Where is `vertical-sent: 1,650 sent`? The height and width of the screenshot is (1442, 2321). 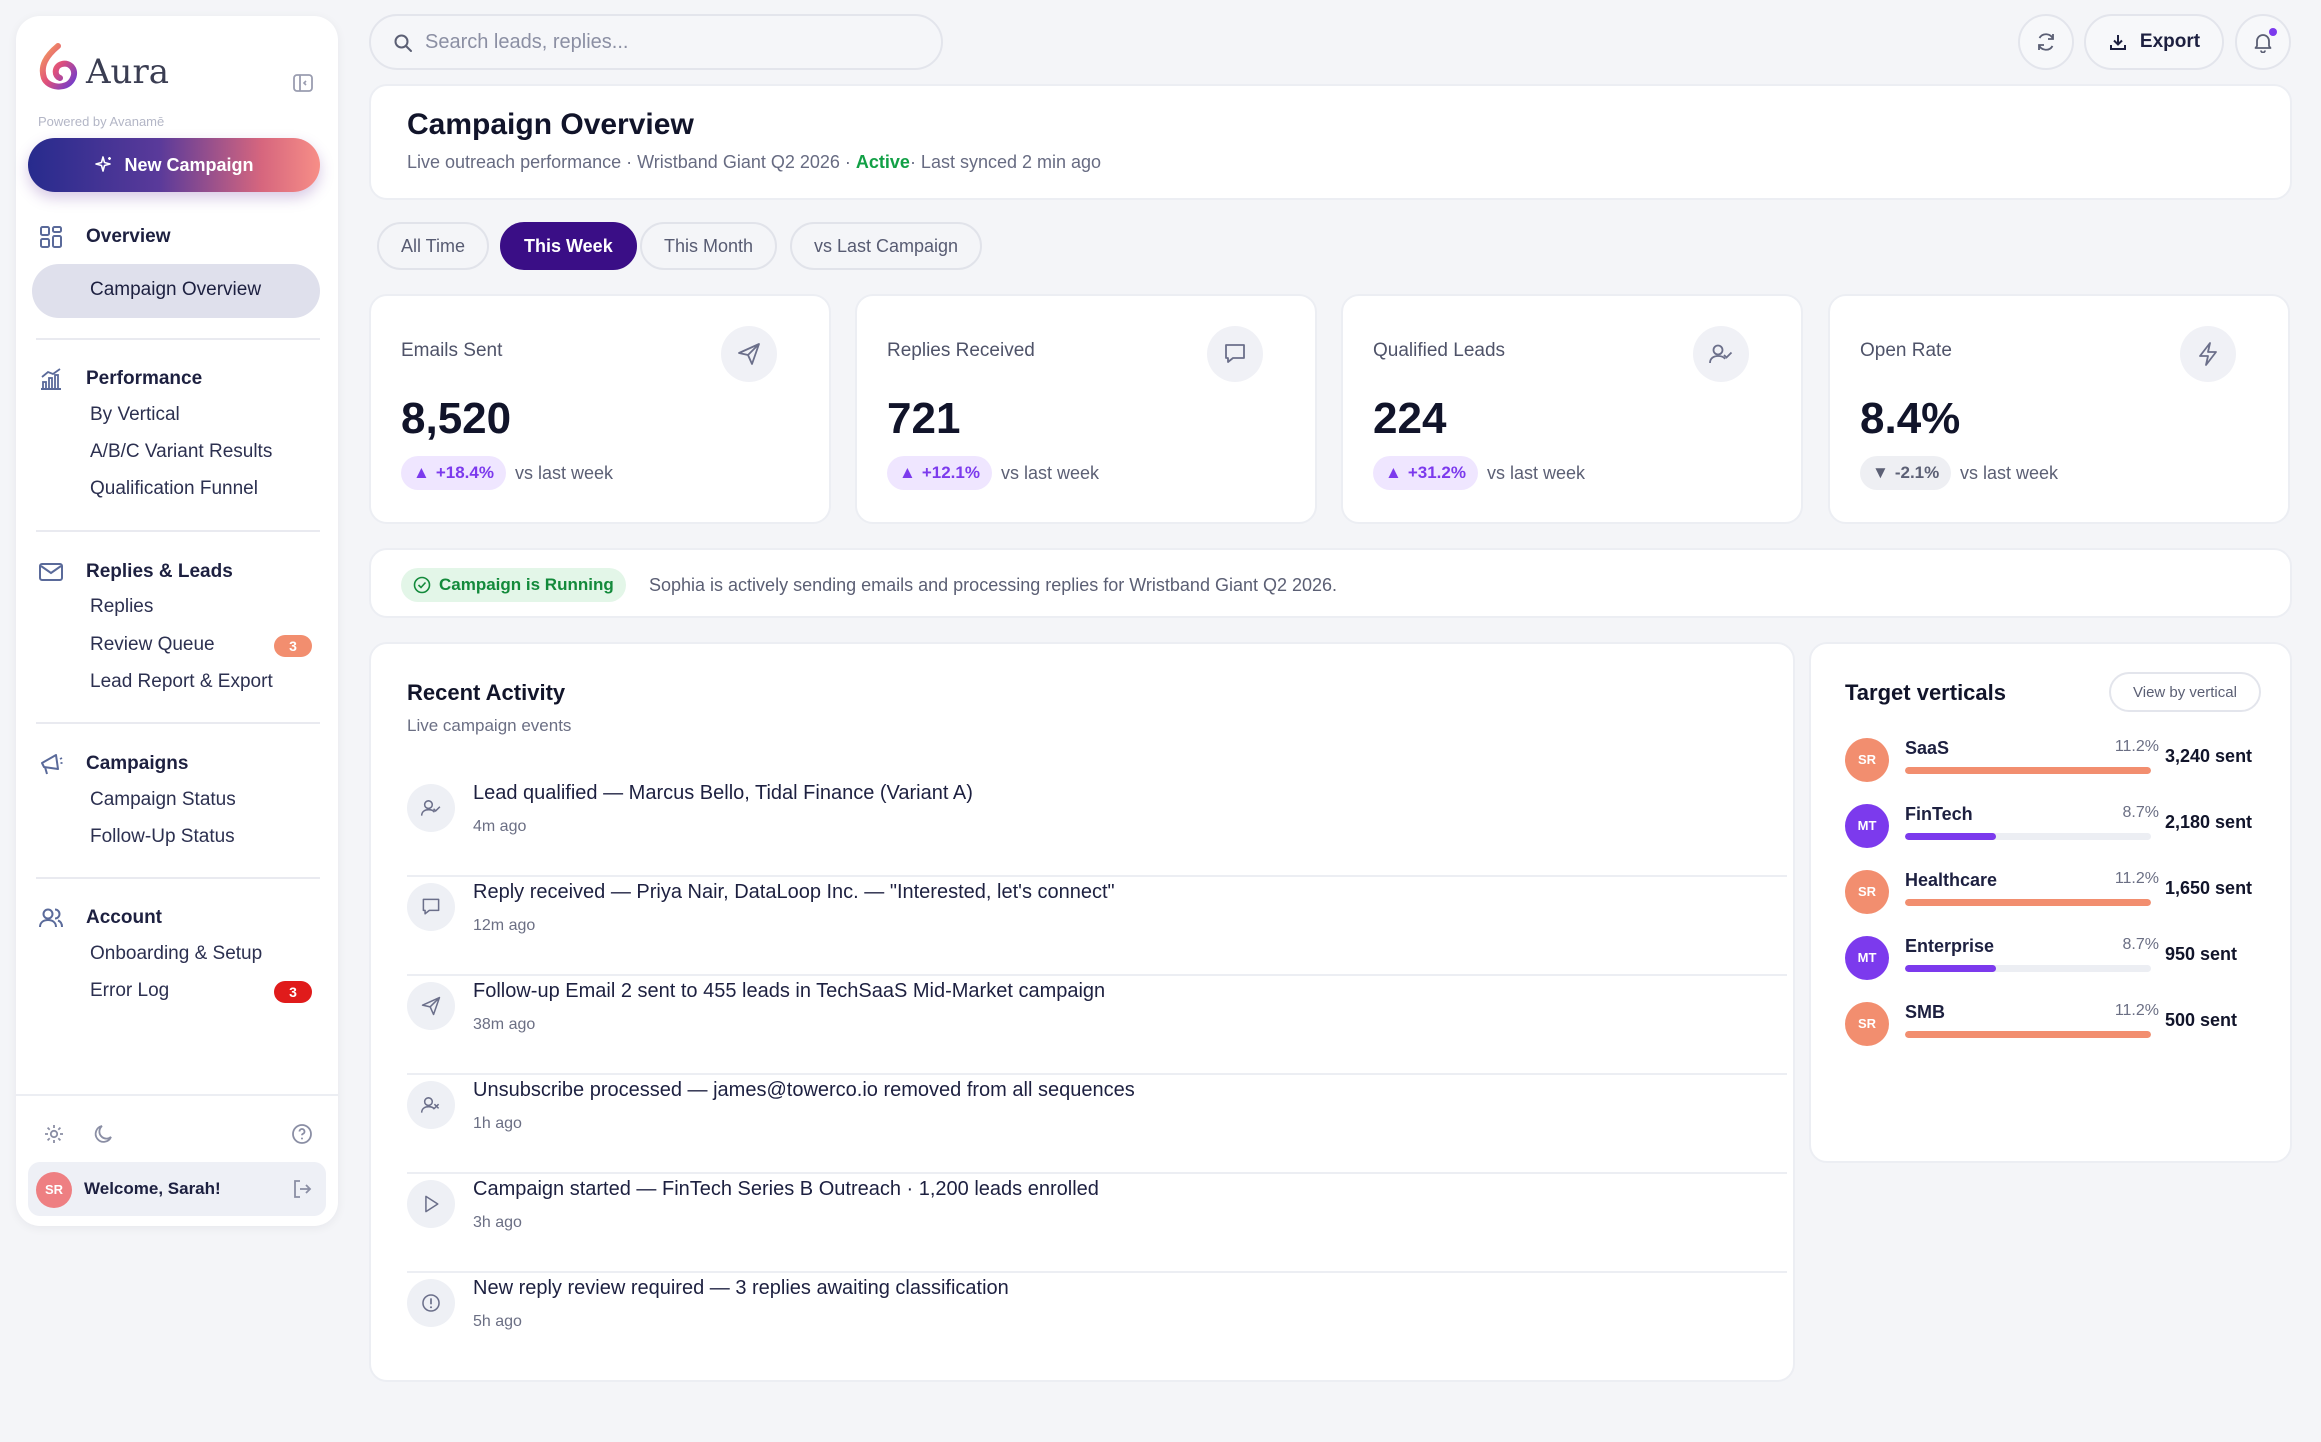
vertical-sent: 1,650 sent is located at coordinates (2209, 888).